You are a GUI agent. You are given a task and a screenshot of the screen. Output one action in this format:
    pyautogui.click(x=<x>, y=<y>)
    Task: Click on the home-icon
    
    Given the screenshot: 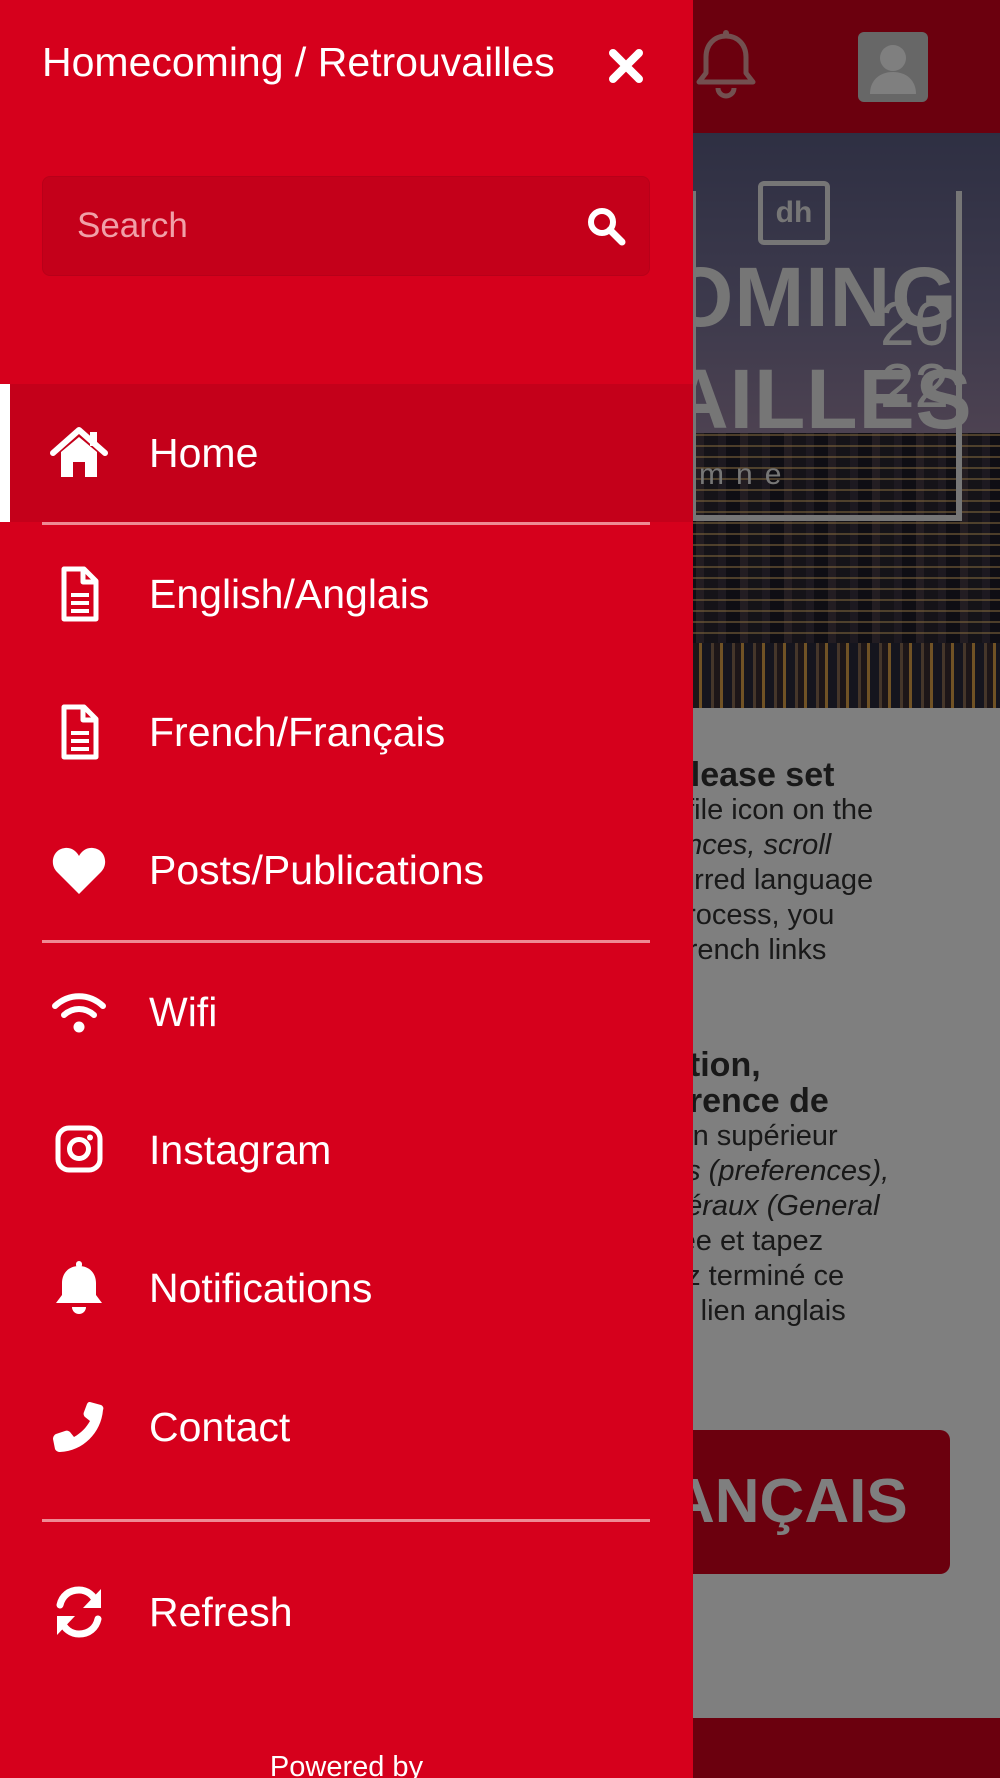 What is the action you would take?
    pyautogui.click(x=79, y=453)
    